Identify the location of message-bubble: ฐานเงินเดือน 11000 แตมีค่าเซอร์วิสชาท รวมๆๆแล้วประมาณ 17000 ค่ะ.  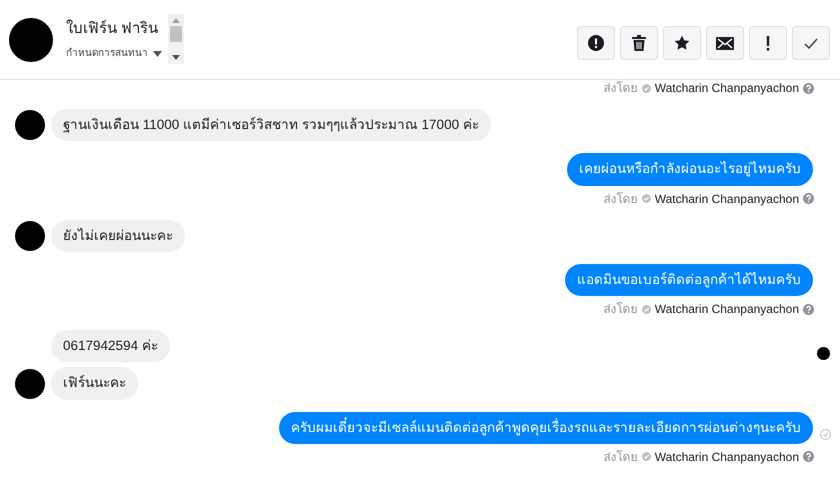
(271, 125).